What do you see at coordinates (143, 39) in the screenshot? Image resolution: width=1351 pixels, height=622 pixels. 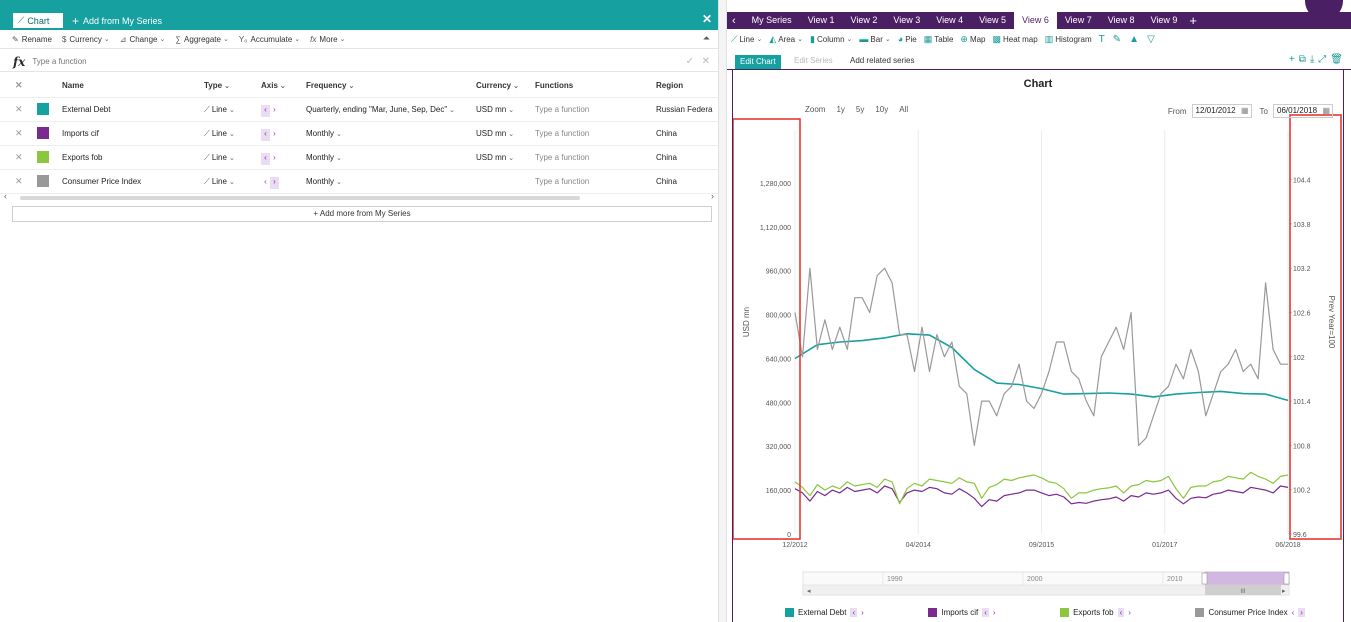 I see `change-dropdown: ⊿ Change ⌄` at bounding box center [143, 39].